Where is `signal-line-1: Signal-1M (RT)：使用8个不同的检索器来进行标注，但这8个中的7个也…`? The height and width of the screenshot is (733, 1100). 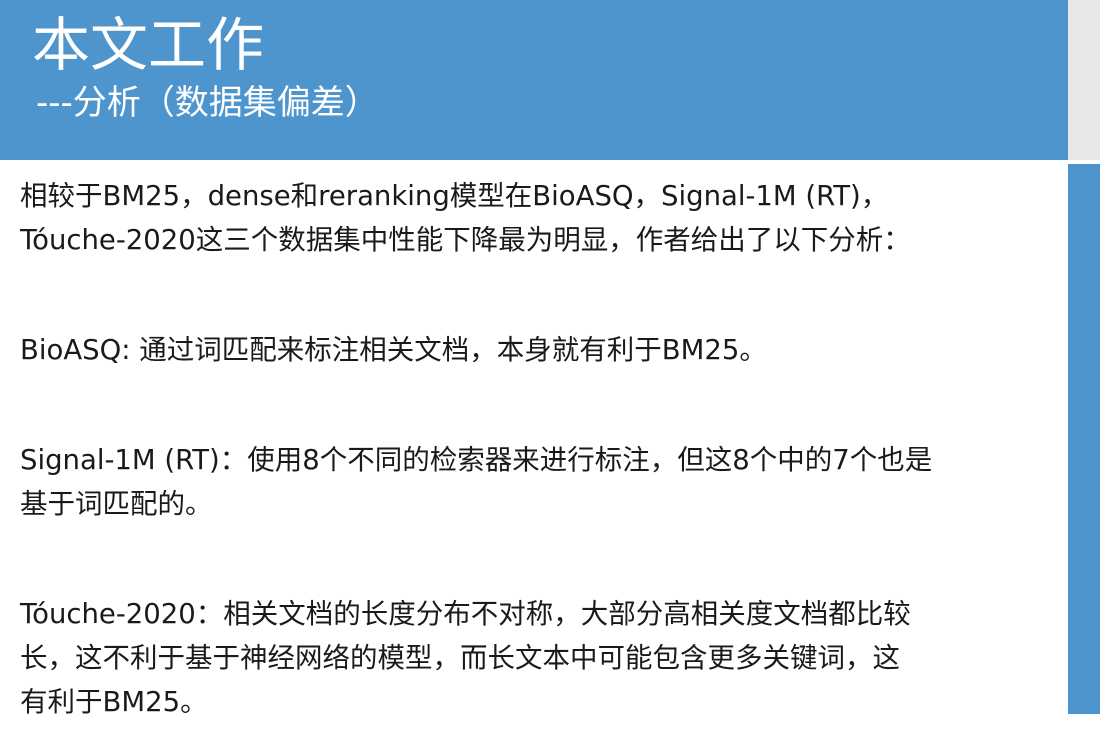
signal-line-1: Signal-1M (RT)：使用8个不同的检索器来进行标注，但这8个中的7个也… is located at coordinates (476, 460).